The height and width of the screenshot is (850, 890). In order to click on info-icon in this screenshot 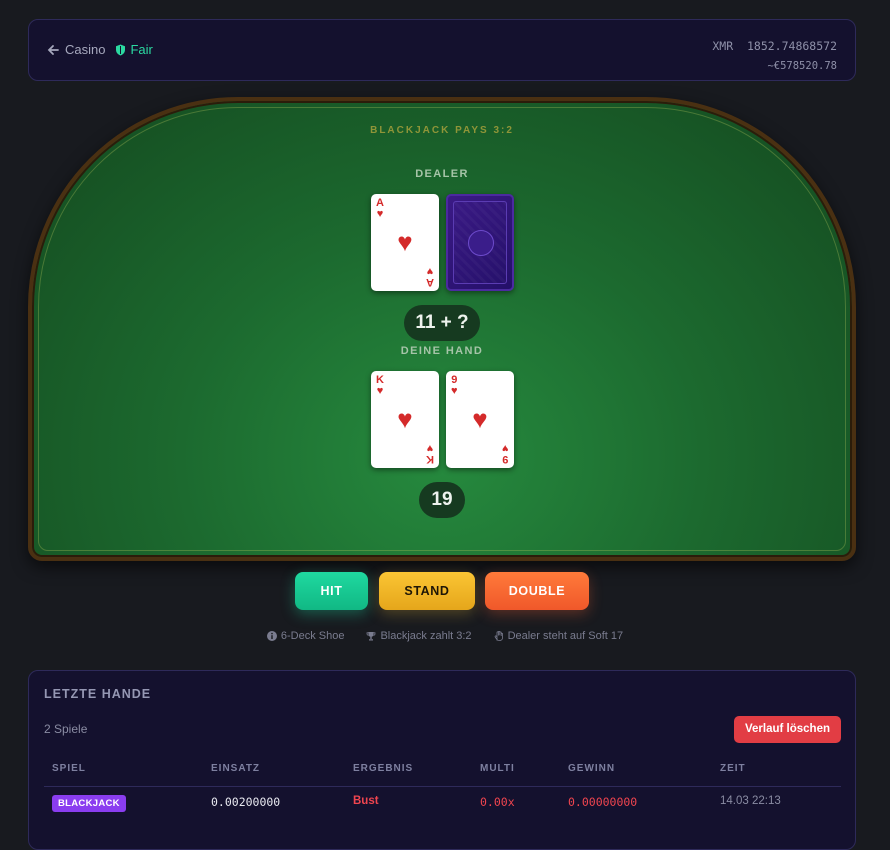, I will do `click(271, 636)`.